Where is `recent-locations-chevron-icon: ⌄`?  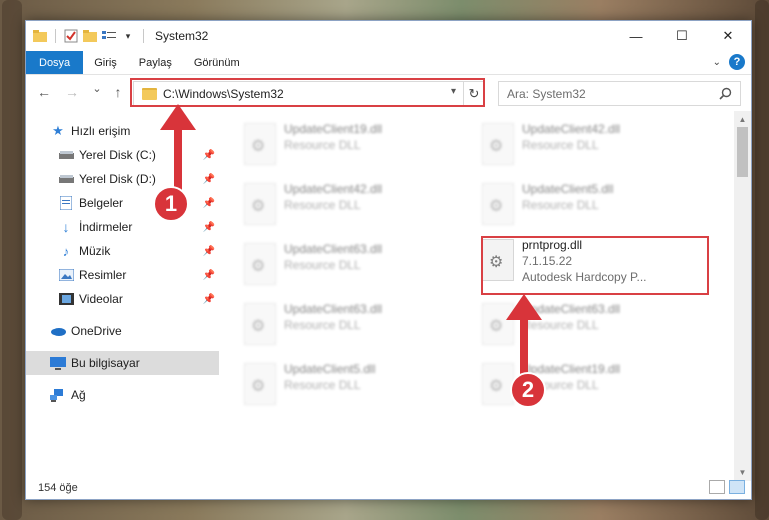 recent-locations-chevron-icon: ⌄ is located at coordinates (97, 88).